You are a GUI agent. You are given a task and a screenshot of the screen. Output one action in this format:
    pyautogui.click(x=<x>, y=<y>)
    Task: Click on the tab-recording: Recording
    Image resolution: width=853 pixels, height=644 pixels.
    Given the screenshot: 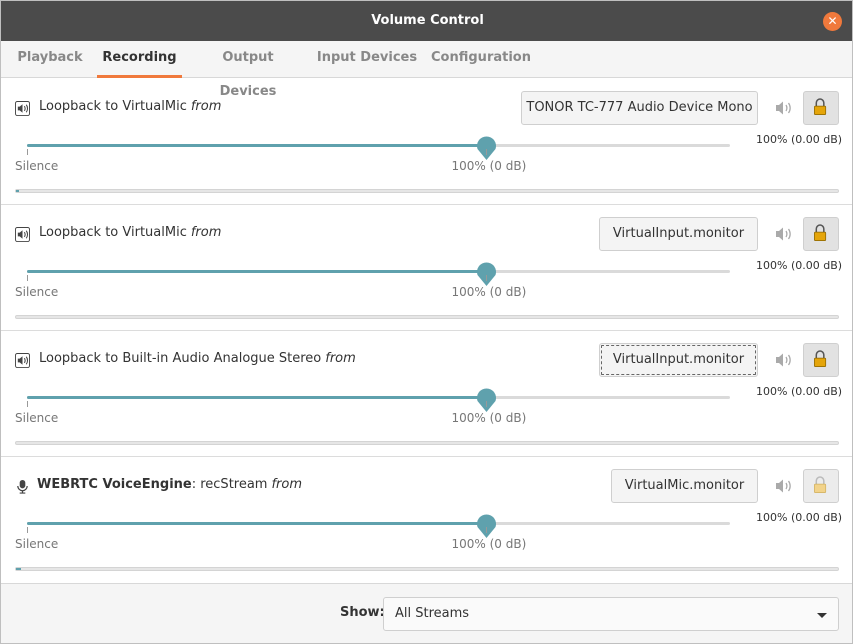 What is the action you would take?
    pyautogui.click(x=139, y=59)
    